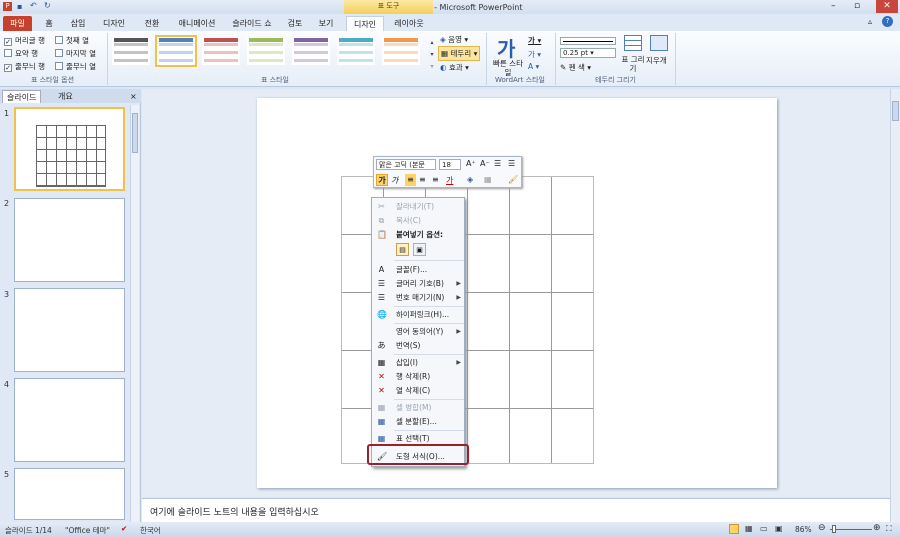 This screenshot has height=537, width=900. I want to click on paste-keep-source-icon: ▤, so click(402, 249).